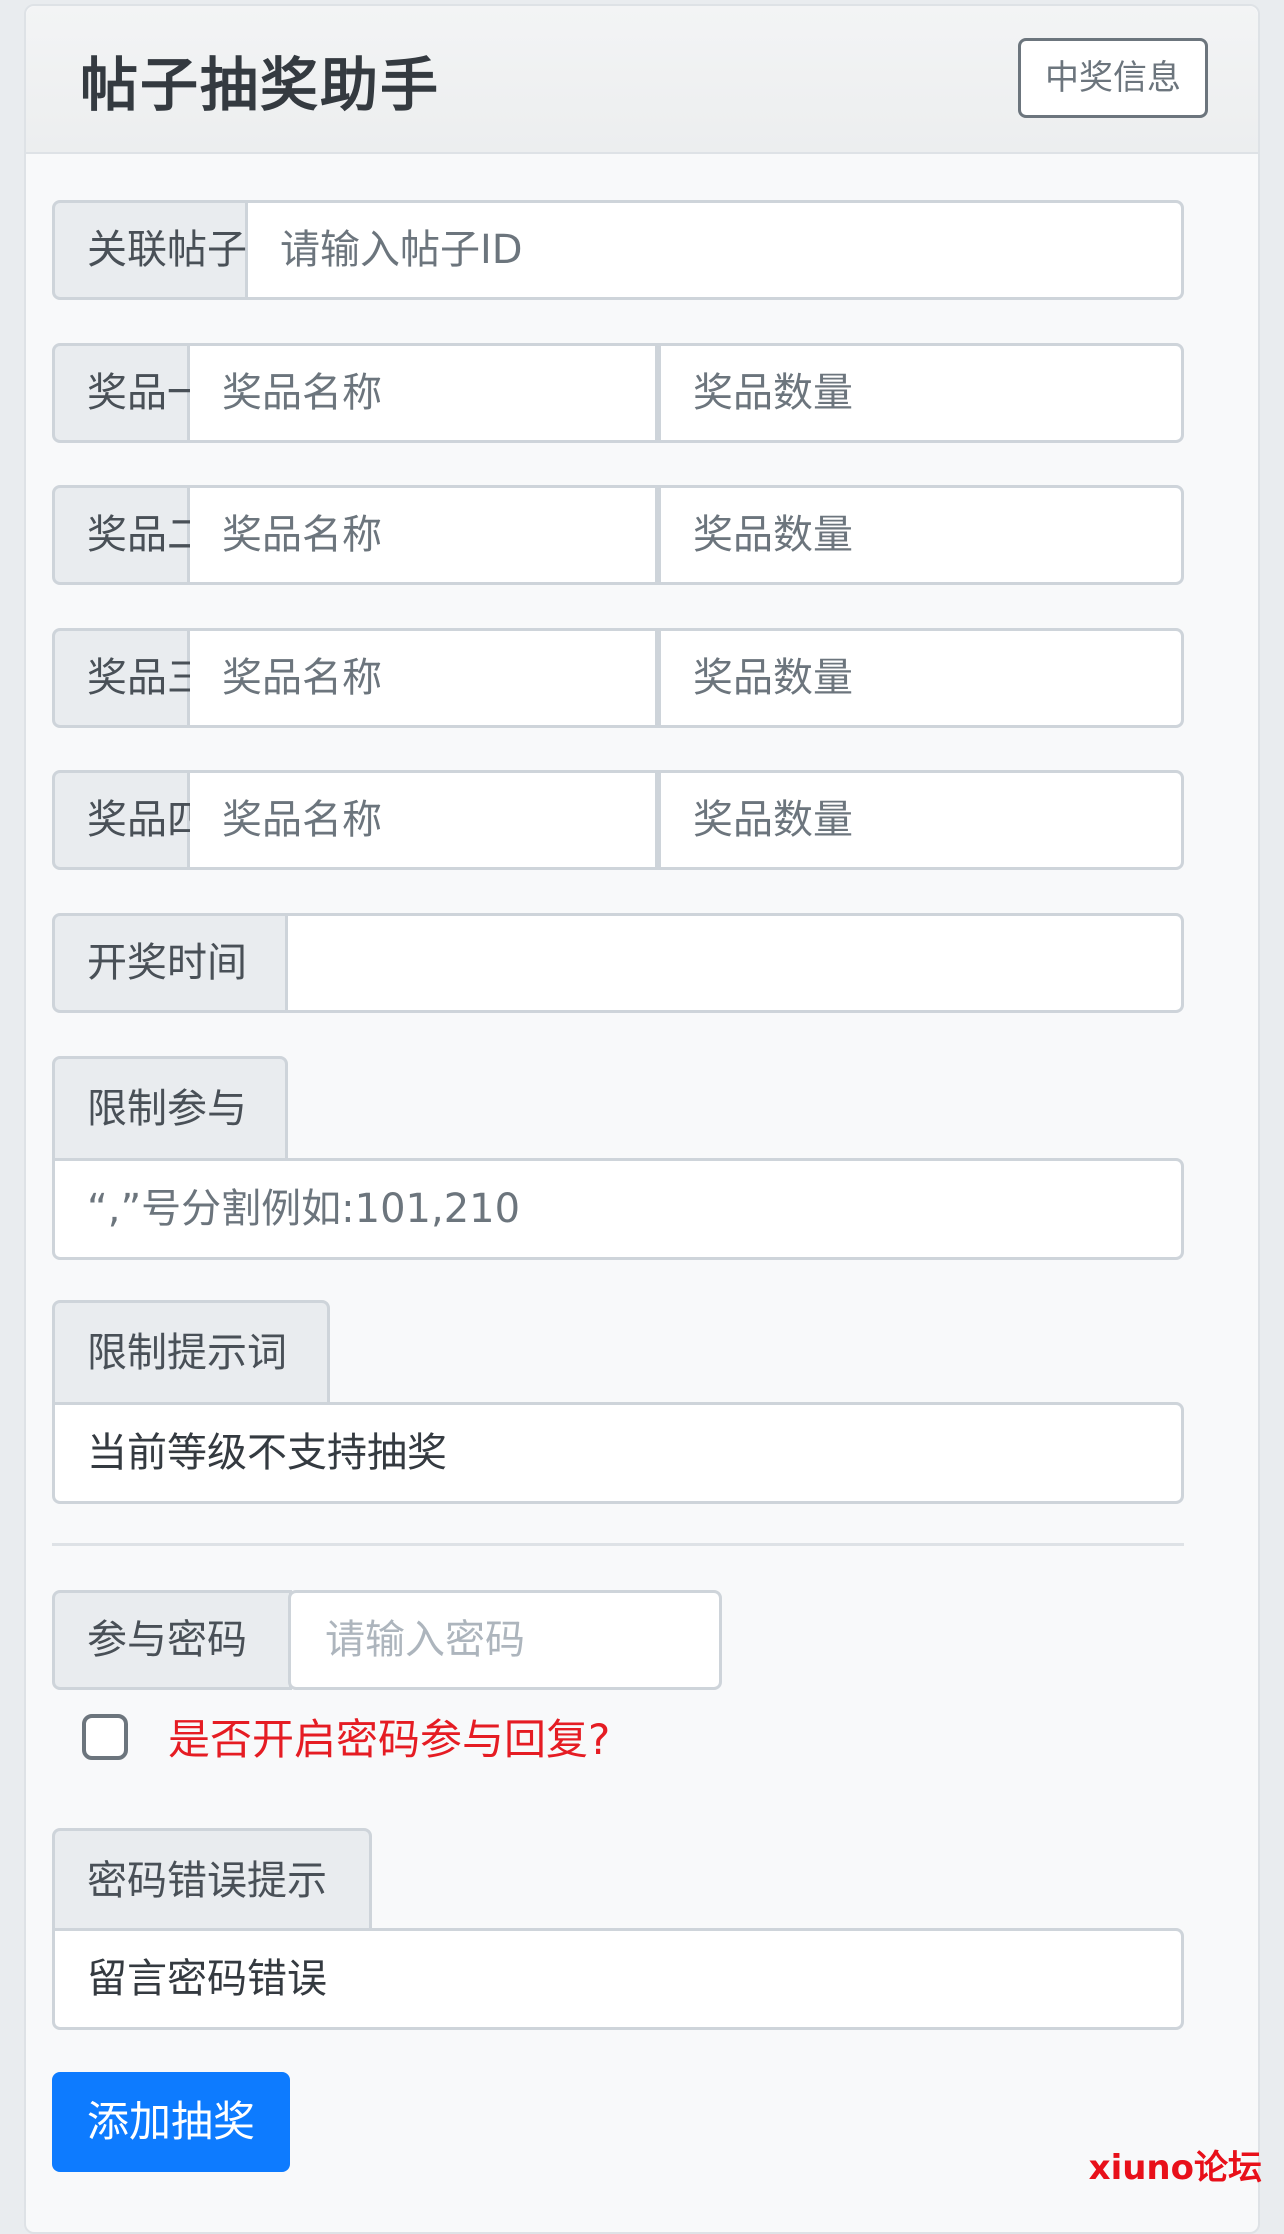 Image resolution: width=1284 pixels, height=2234 pixels. Describe the element at coordinates (129, 678) in the screenshot. I see `prize-label: 奖品三` at that location.